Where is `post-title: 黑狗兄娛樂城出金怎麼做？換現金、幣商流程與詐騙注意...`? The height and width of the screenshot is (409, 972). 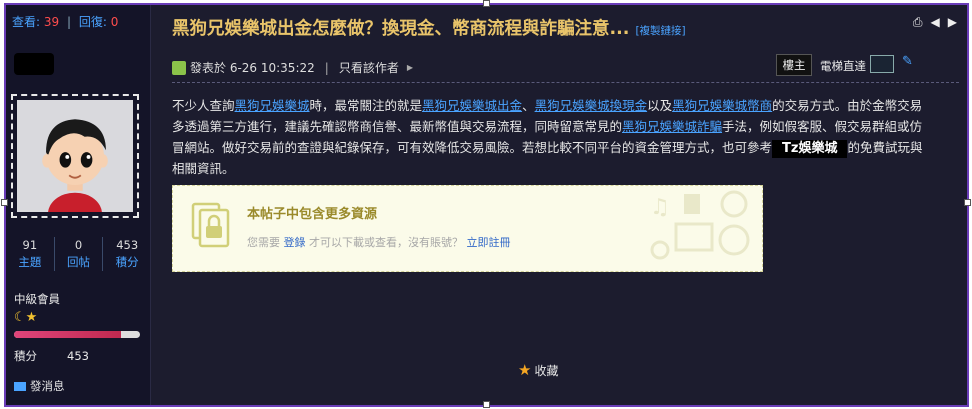 post-title: 黑狗兄娛樂城出金怎麼做？換現金、幣商流程與詐騙注意... is located at coordinates (401, 29).